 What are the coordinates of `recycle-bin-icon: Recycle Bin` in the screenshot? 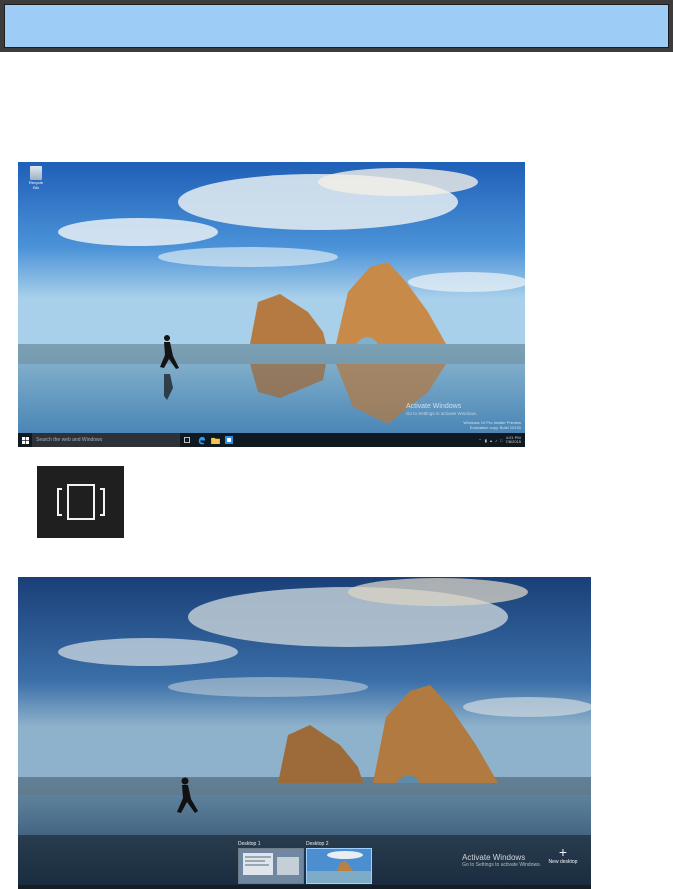 It's located at (36, 180).